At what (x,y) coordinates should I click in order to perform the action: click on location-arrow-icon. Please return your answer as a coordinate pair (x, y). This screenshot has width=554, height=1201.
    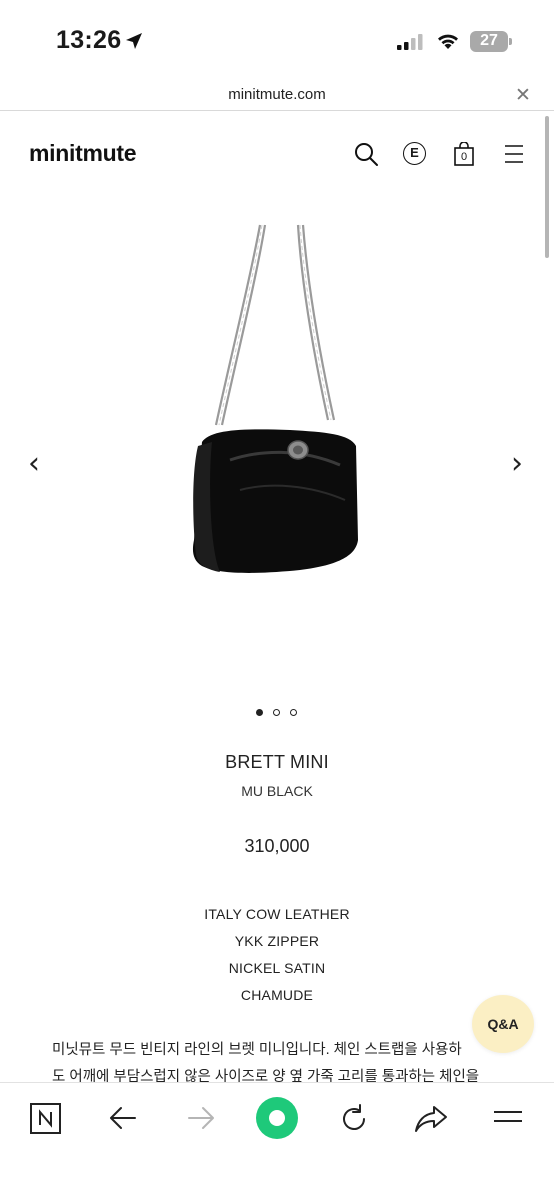
    Looking at the image, I should click on (134, 41).